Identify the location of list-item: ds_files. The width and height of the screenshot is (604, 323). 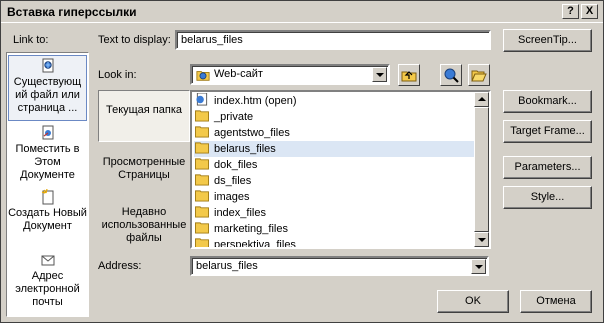
(334, 181).